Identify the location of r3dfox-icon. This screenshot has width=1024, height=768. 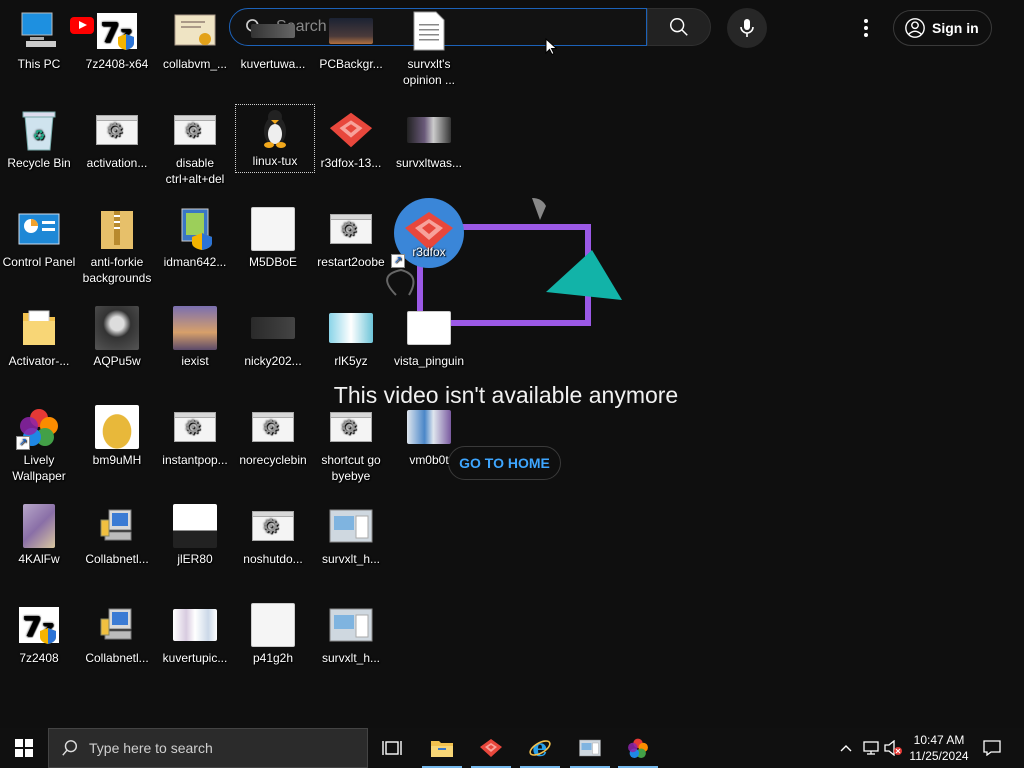
(351, 130).